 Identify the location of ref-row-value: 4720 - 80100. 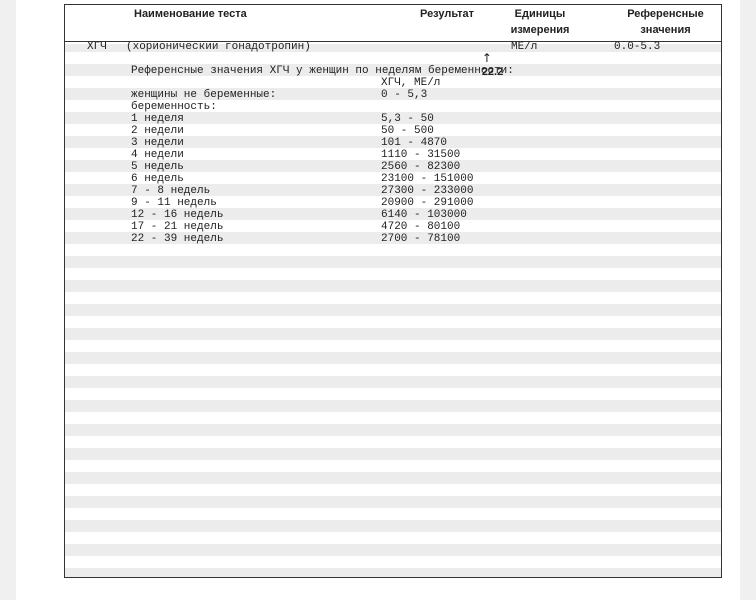
(421, 227).